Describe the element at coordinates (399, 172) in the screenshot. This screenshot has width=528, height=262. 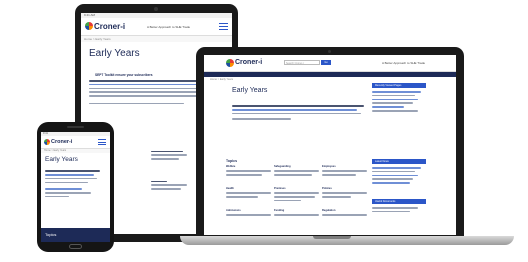
I see `laptop-sidebar-news: Latest News` at that location.